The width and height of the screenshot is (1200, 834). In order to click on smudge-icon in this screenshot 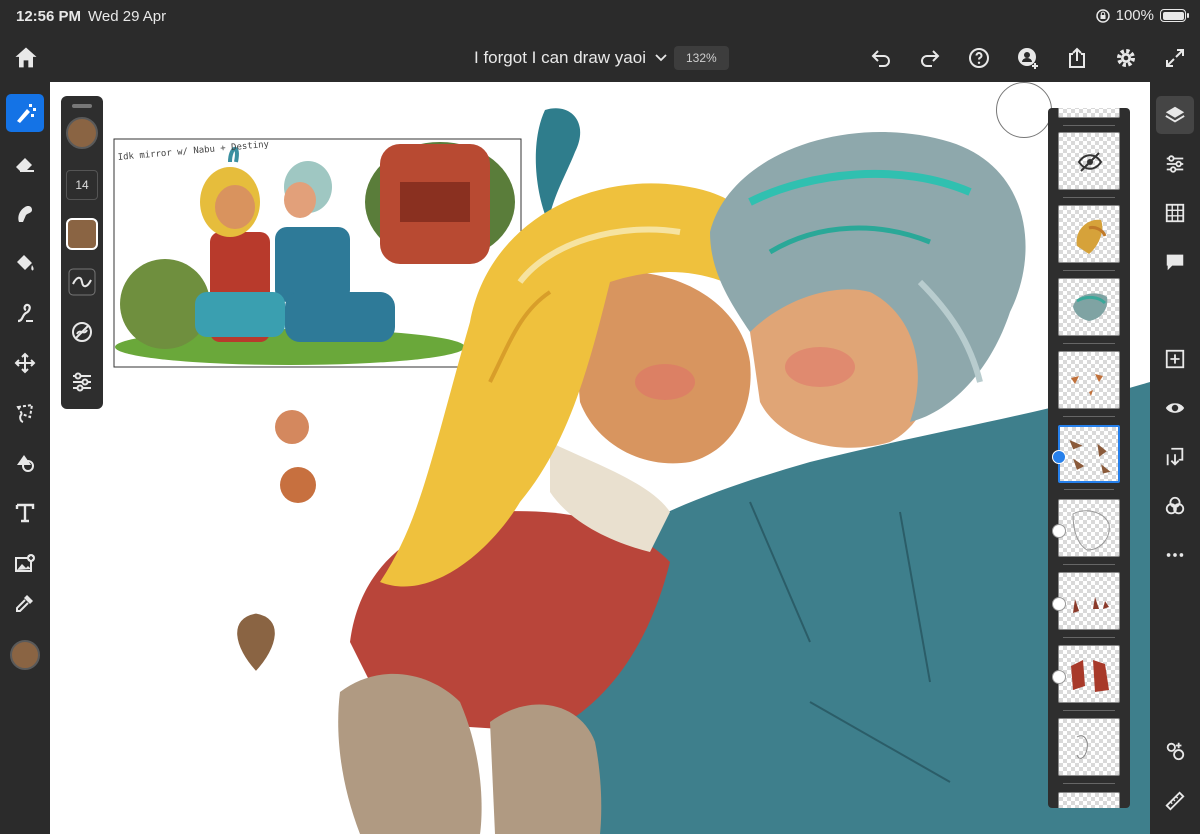, I will do `click(25, 214)`.